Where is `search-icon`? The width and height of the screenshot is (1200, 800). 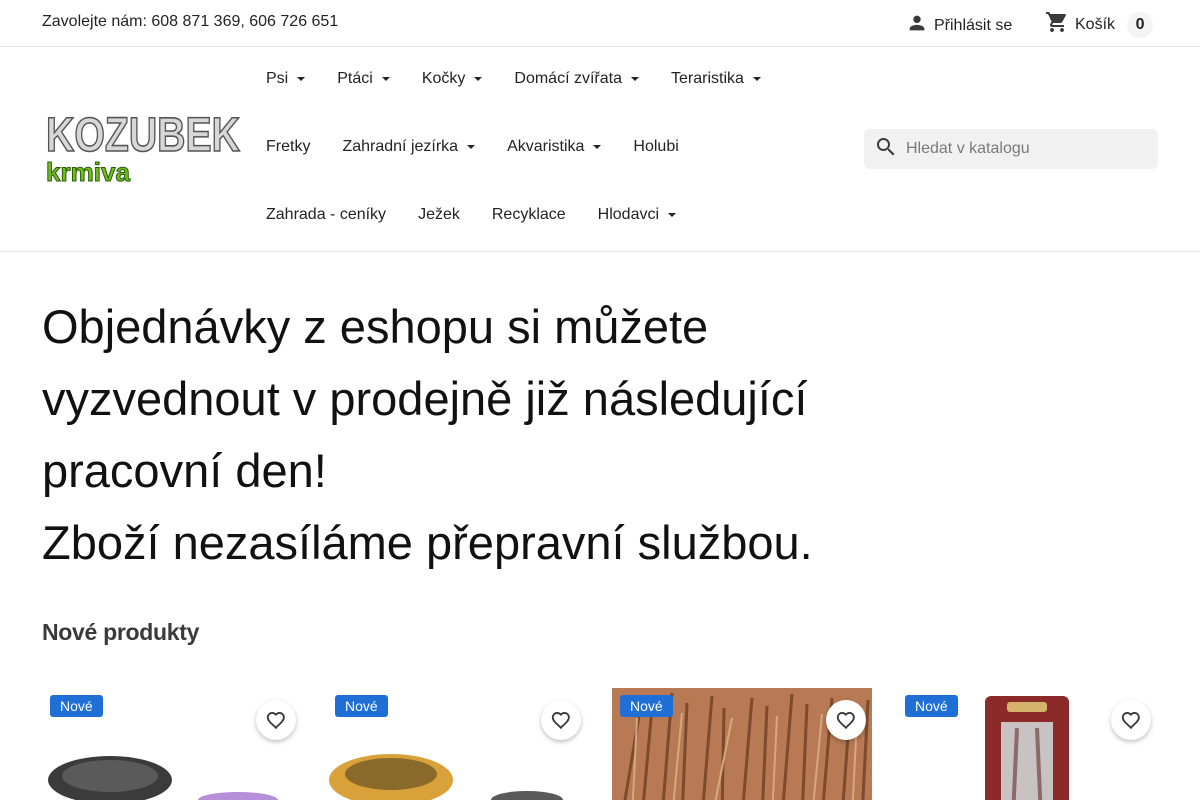
search-icon is located at coordinates (881, 149).